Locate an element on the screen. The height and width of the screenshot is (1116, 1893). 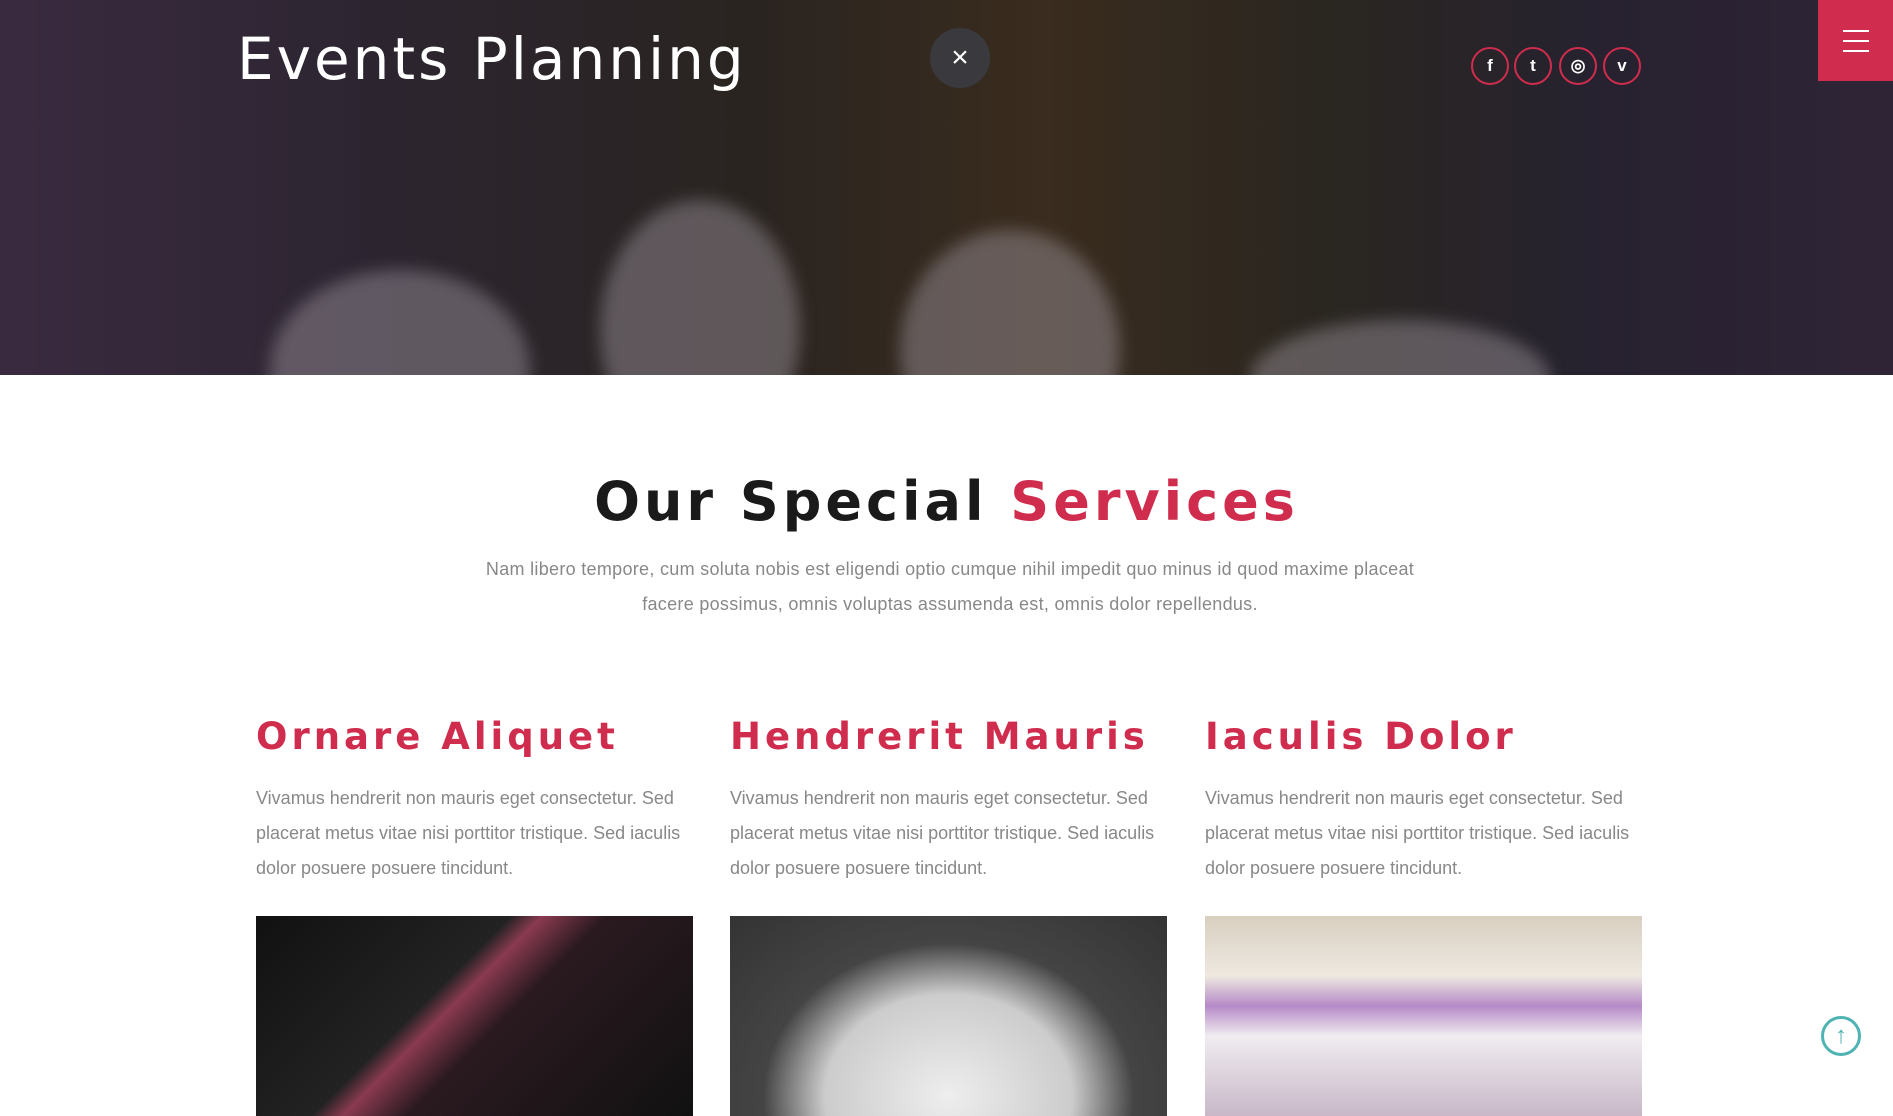
twitter-icon: t is located at coordinates (1533, 66).